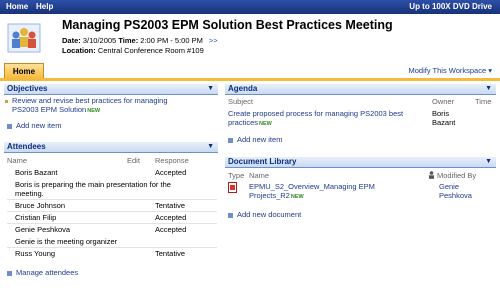  Describe the element at coordinates (79, 50) in the screenshot. I see `location-label: Location:` at that location.